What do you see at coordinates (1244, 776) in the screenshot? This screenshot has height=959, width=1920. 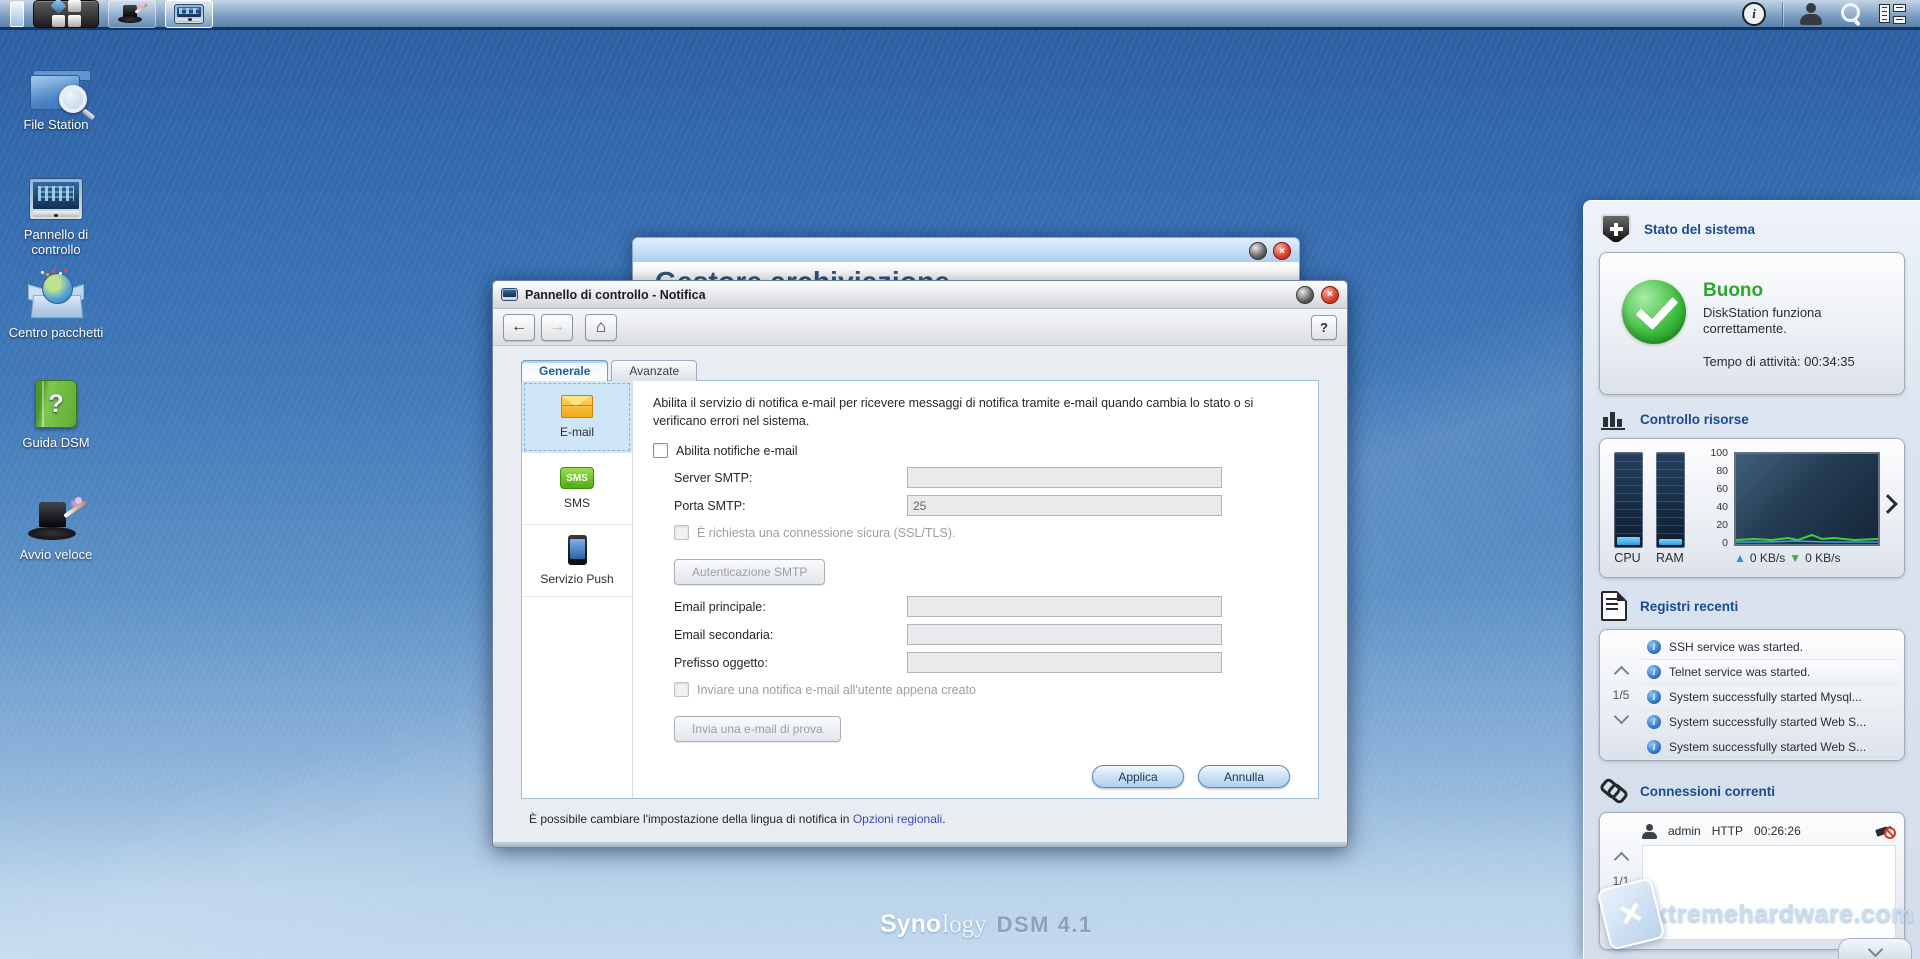 I see `cancel-button: Annulla` at bounding box center [1244, 776].